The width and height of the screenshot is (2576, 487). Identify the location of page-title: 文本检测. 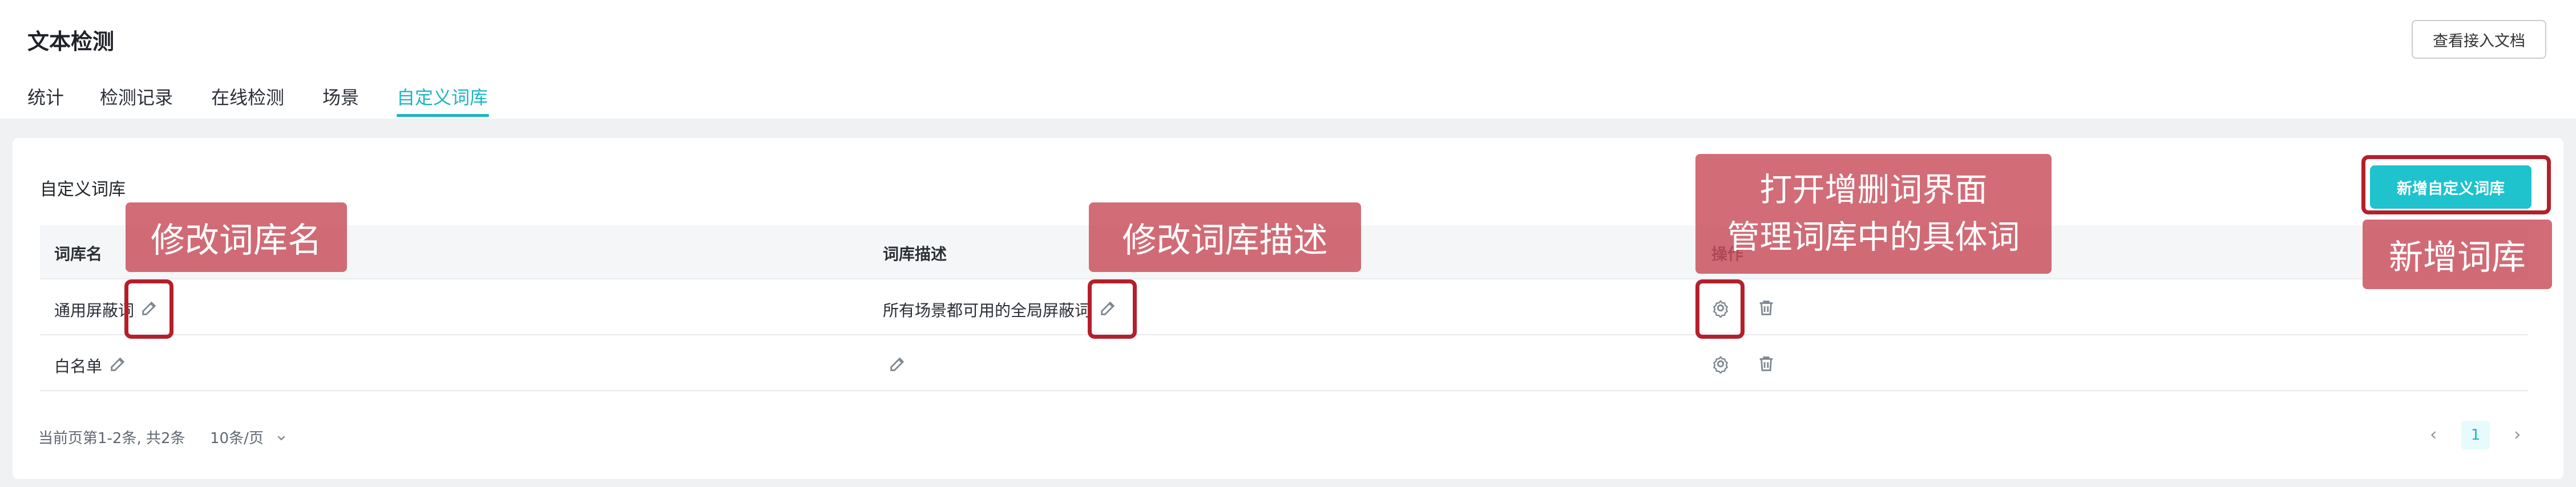
(71, 41).